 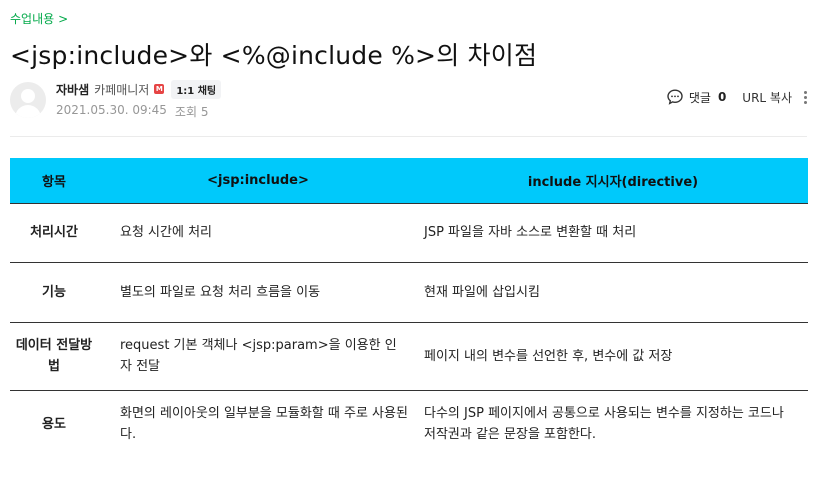 I want to click on url-copy-button: URL 복사, so click(x=767, y=97).